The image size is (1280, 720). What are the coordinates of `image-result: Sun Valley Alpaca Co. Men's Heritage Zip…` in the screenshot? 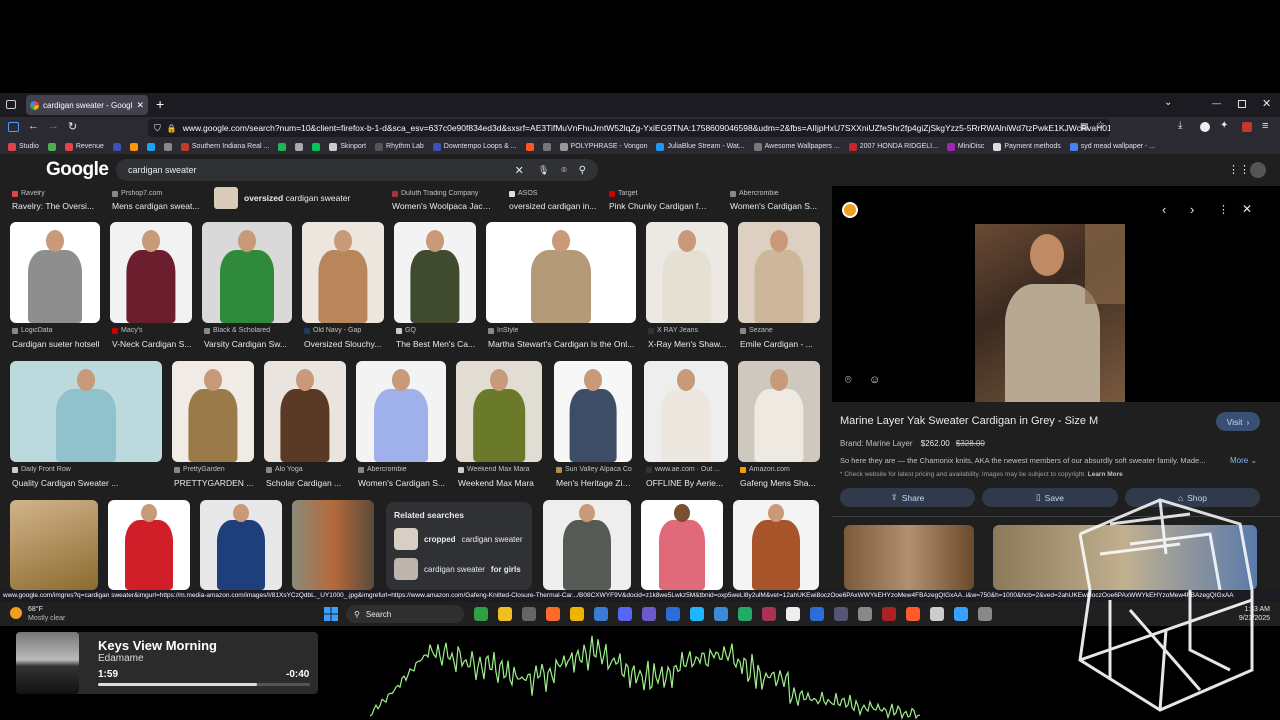 It's located at (593, 426).